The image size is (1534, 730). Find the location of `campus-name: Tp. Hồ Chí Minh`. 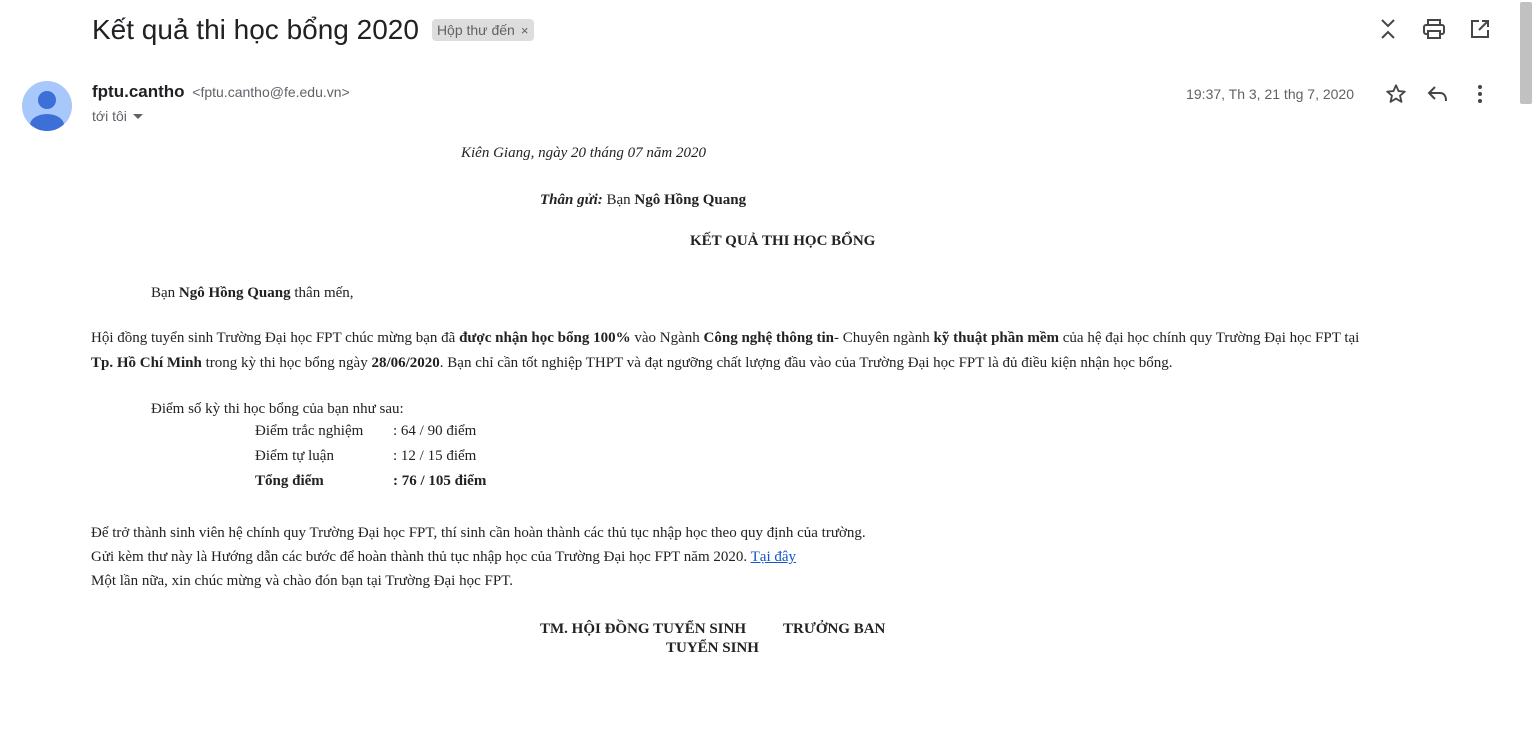

campus-name: Tp. Hồ Chí Minh is located at coordinates (146, 363).